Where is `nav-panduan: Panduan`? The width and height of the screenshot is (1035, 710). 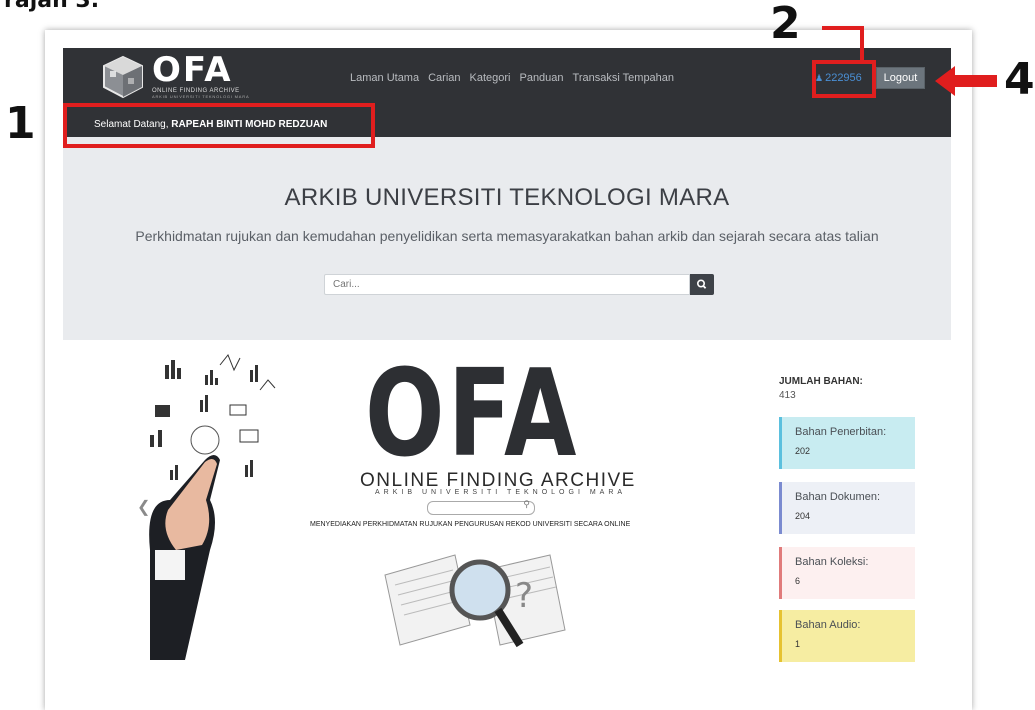
nav-panduan: Panduan is located at coordinates (541, 78).